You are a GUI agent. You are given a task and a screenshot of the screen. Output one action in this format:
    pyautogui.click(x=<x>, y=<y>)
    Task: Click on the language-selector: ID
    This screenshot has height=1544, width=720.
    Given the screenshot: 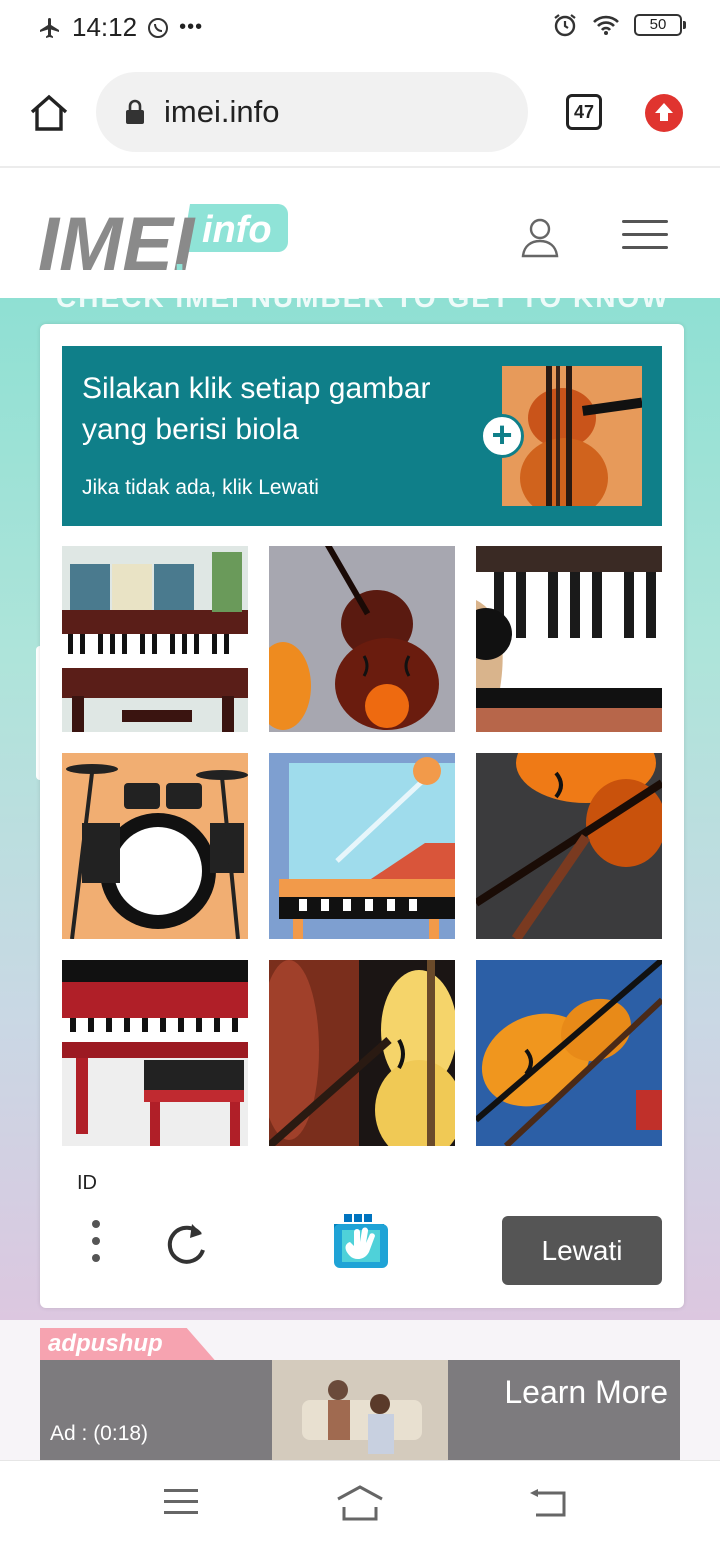 What is the action you would take?
    pyautogui.click(x=87, y=1183)
    